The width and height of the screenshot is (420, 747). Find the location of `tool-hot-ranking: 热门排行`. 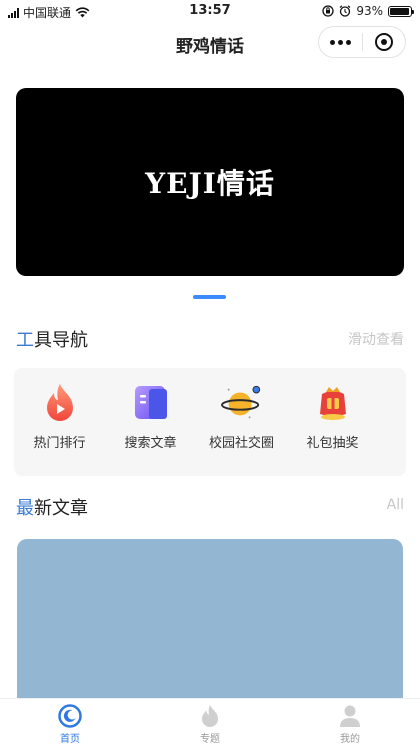

tool-hot-ranking: 热门排行 is located at coordinates (59, 422).